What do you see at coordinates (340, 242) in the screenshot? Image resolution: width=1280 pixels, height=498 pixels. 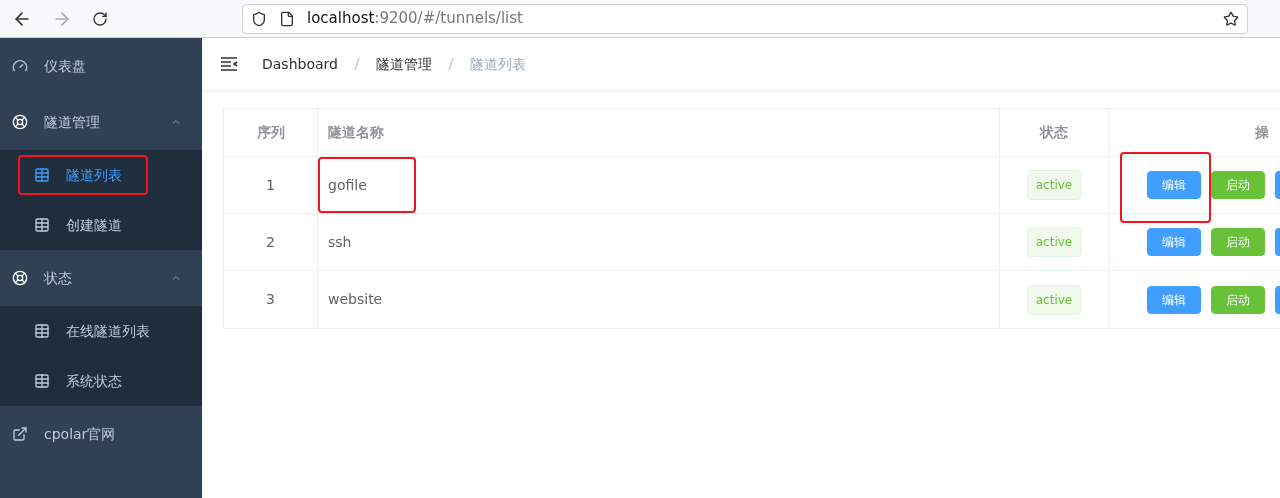 I see `table-cell-text: ssh` at bounding box center [340, 242].